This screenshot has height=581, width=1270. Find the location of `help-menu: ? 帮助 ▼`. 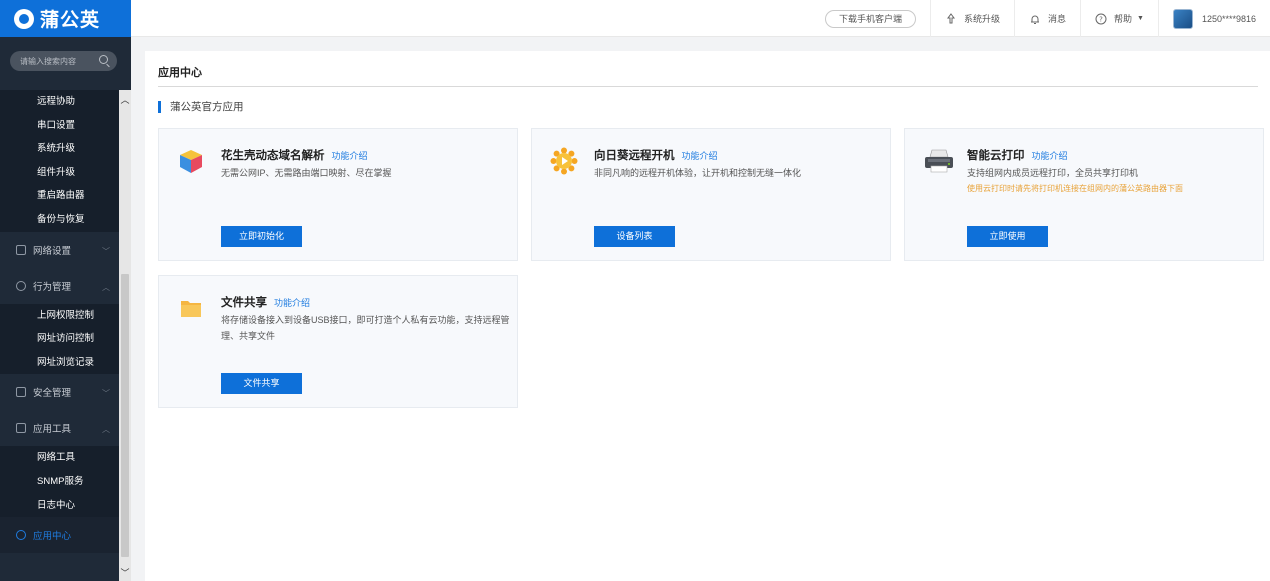

help-menu: ? 帮助 ▼ is located at coordinates (1118, 18).